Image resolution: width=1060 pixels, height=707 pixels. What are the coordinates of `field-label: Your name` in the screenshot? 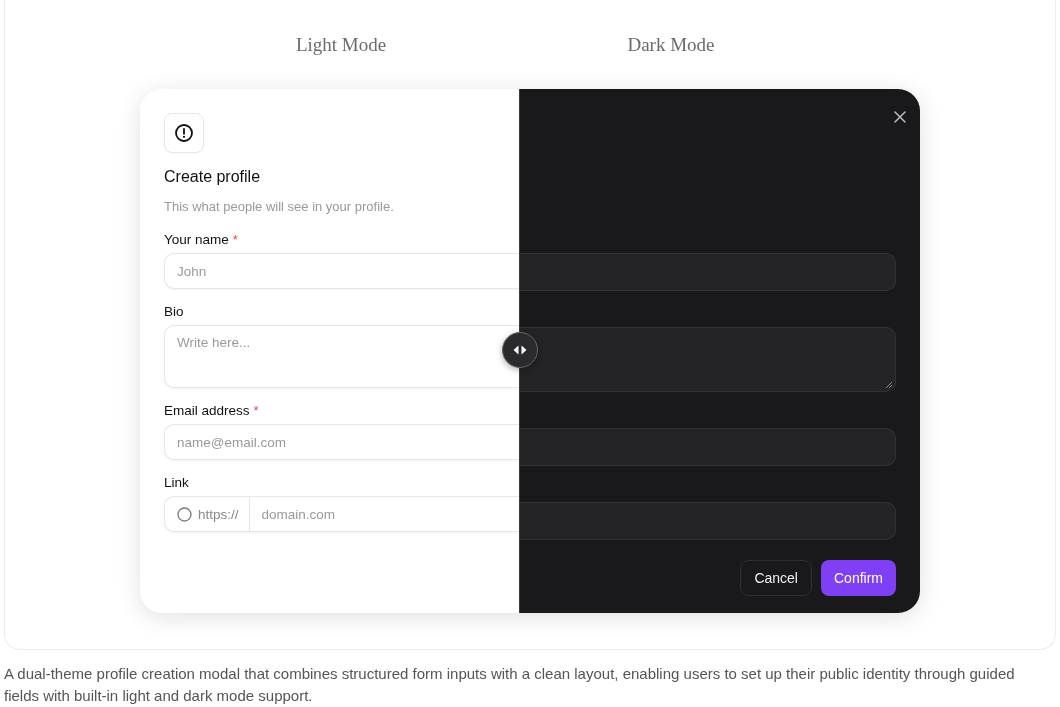 It's located at (196, 239).